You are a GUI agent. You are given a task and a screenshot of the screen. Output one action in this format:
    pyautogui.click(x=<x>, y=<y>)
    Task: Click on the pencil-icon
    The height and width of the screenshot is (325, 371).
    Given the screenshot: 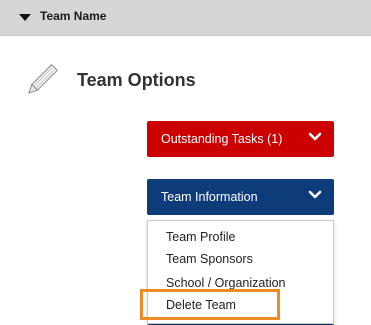 What is the action you would take?
    pyautogui.click(x=43, y=79)
    